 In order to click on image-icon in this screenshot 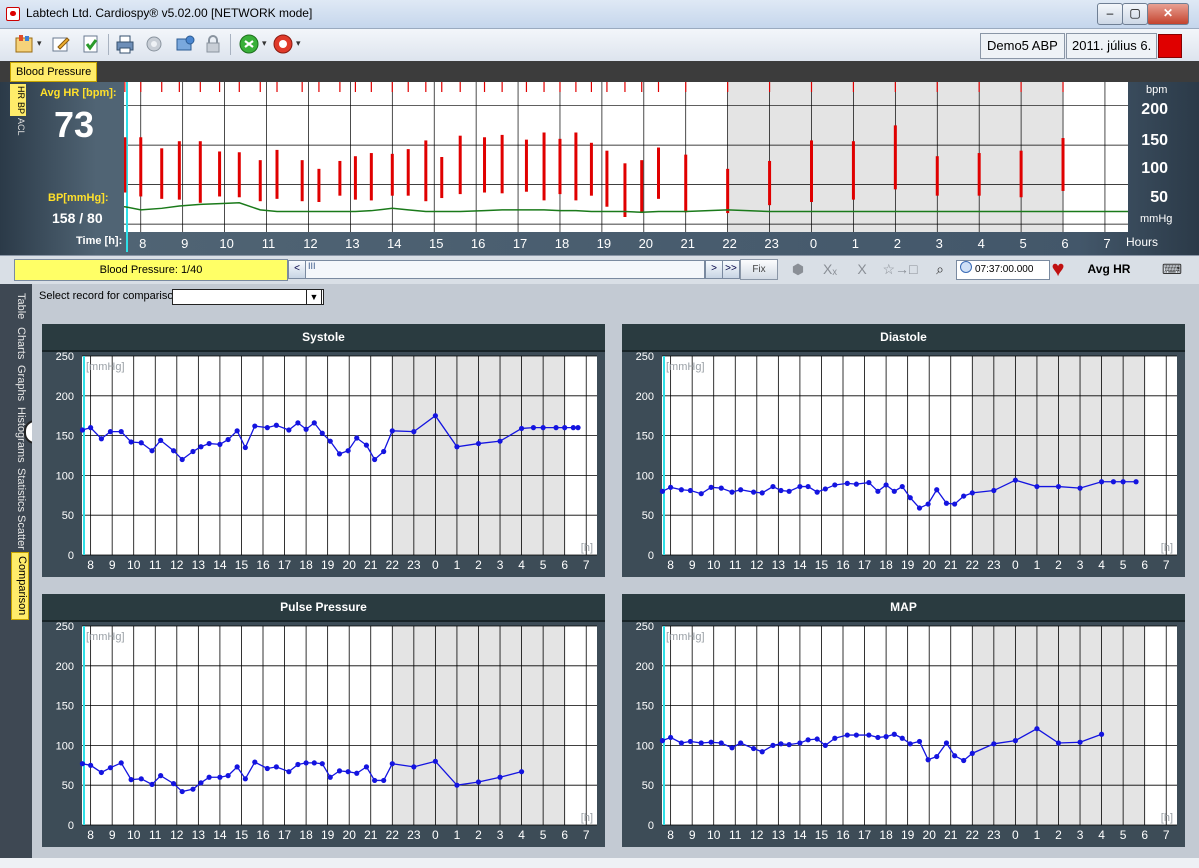, I will do `click(185, 44)`.